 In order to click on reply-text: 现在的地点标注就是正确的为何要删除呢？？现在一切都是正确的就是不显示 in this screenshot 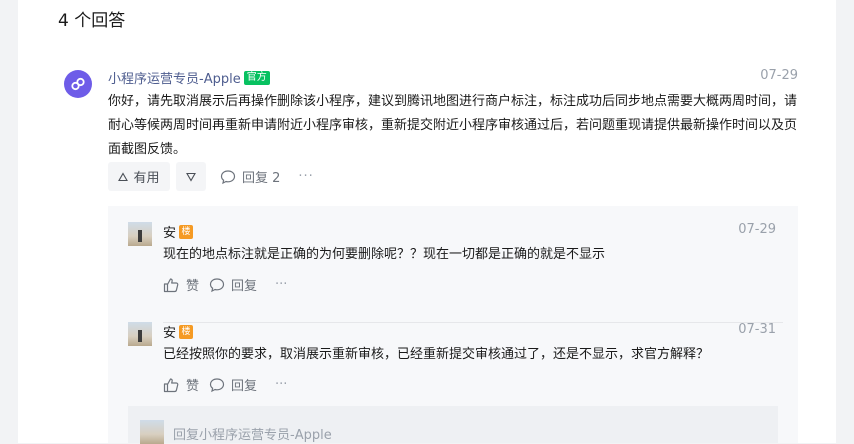, I will do `click(384, 254)`.